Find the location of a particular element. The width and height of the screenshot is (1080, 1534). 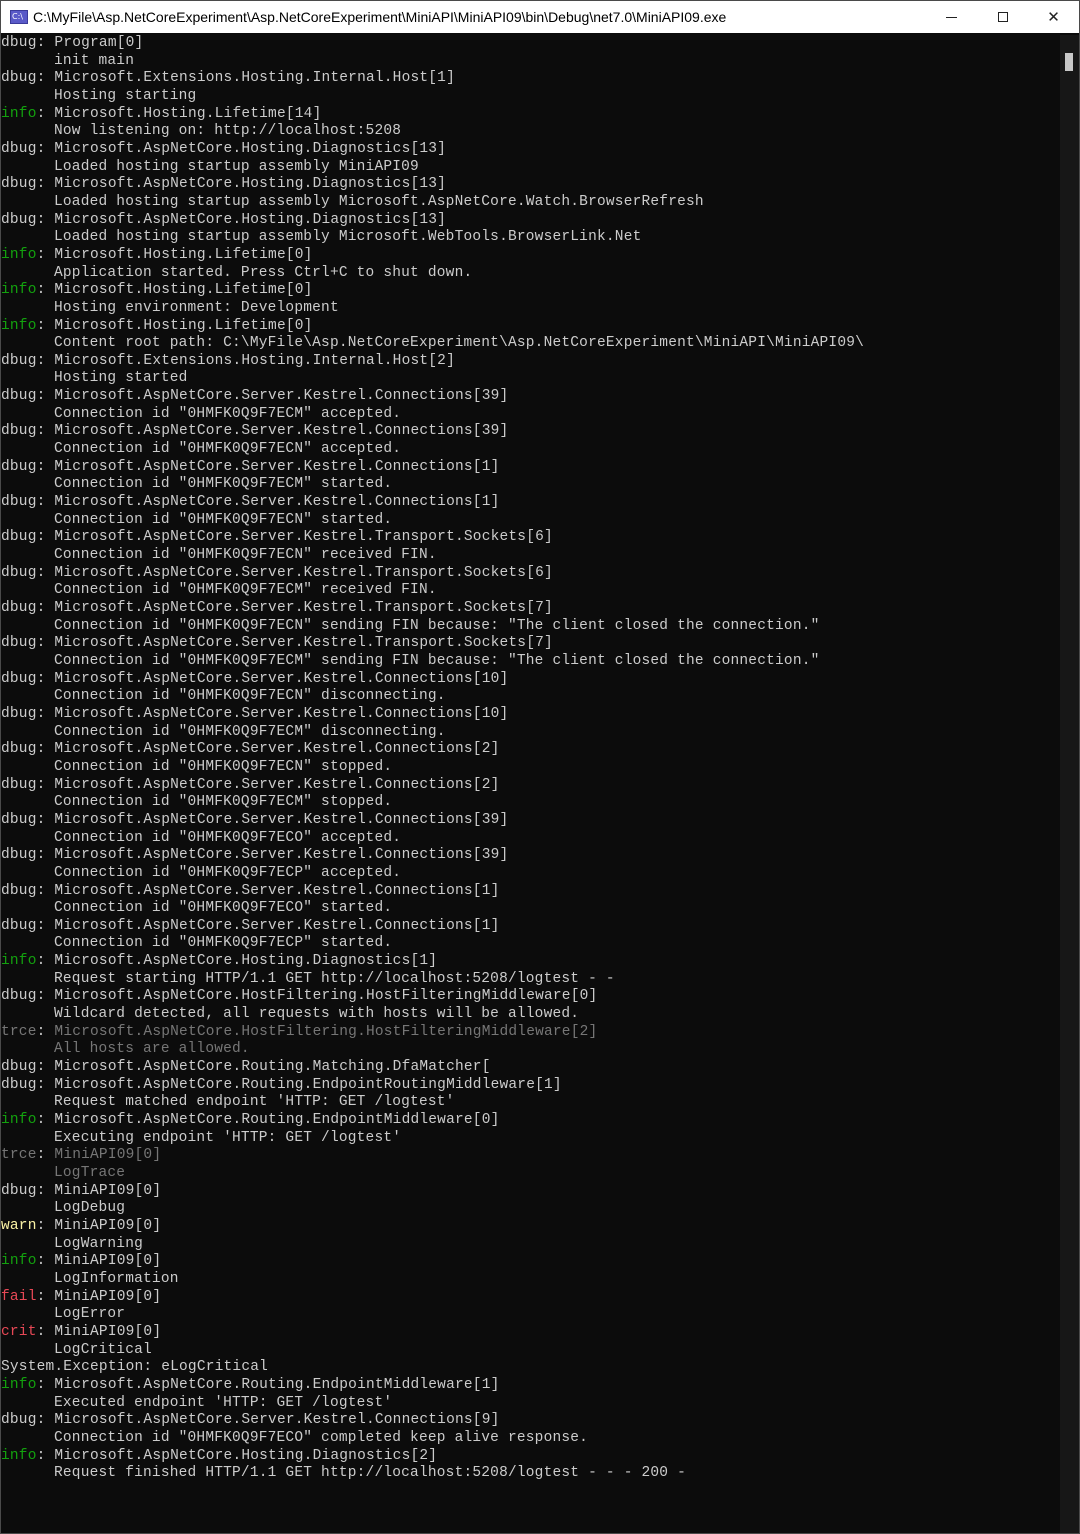

maximize-button is located at coordinates (1002, 17).